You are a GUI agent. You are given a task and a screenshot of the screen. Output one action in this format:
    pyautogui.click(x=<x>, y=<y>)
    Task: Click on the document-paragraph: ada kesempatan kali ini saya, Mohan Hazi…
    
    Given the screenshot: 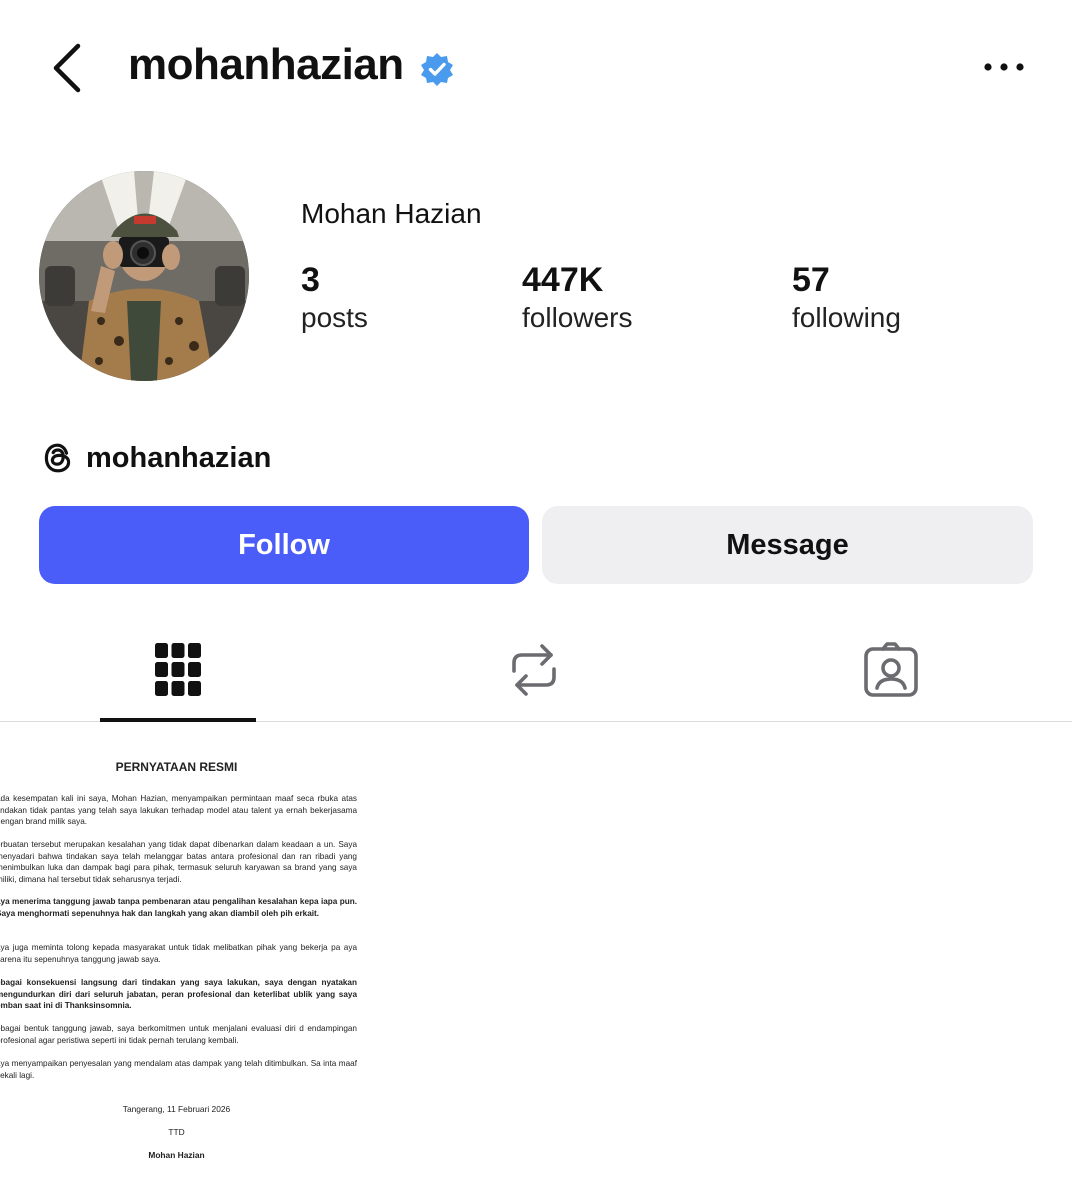 What is the action you would take?
    pyautogui.click(x=178, y=810)
    